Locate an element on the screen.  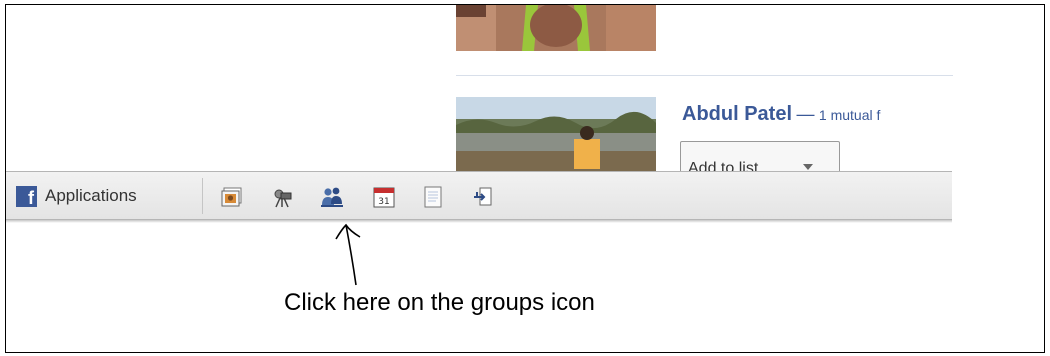
video-icon is located at coordinates (282, 197).